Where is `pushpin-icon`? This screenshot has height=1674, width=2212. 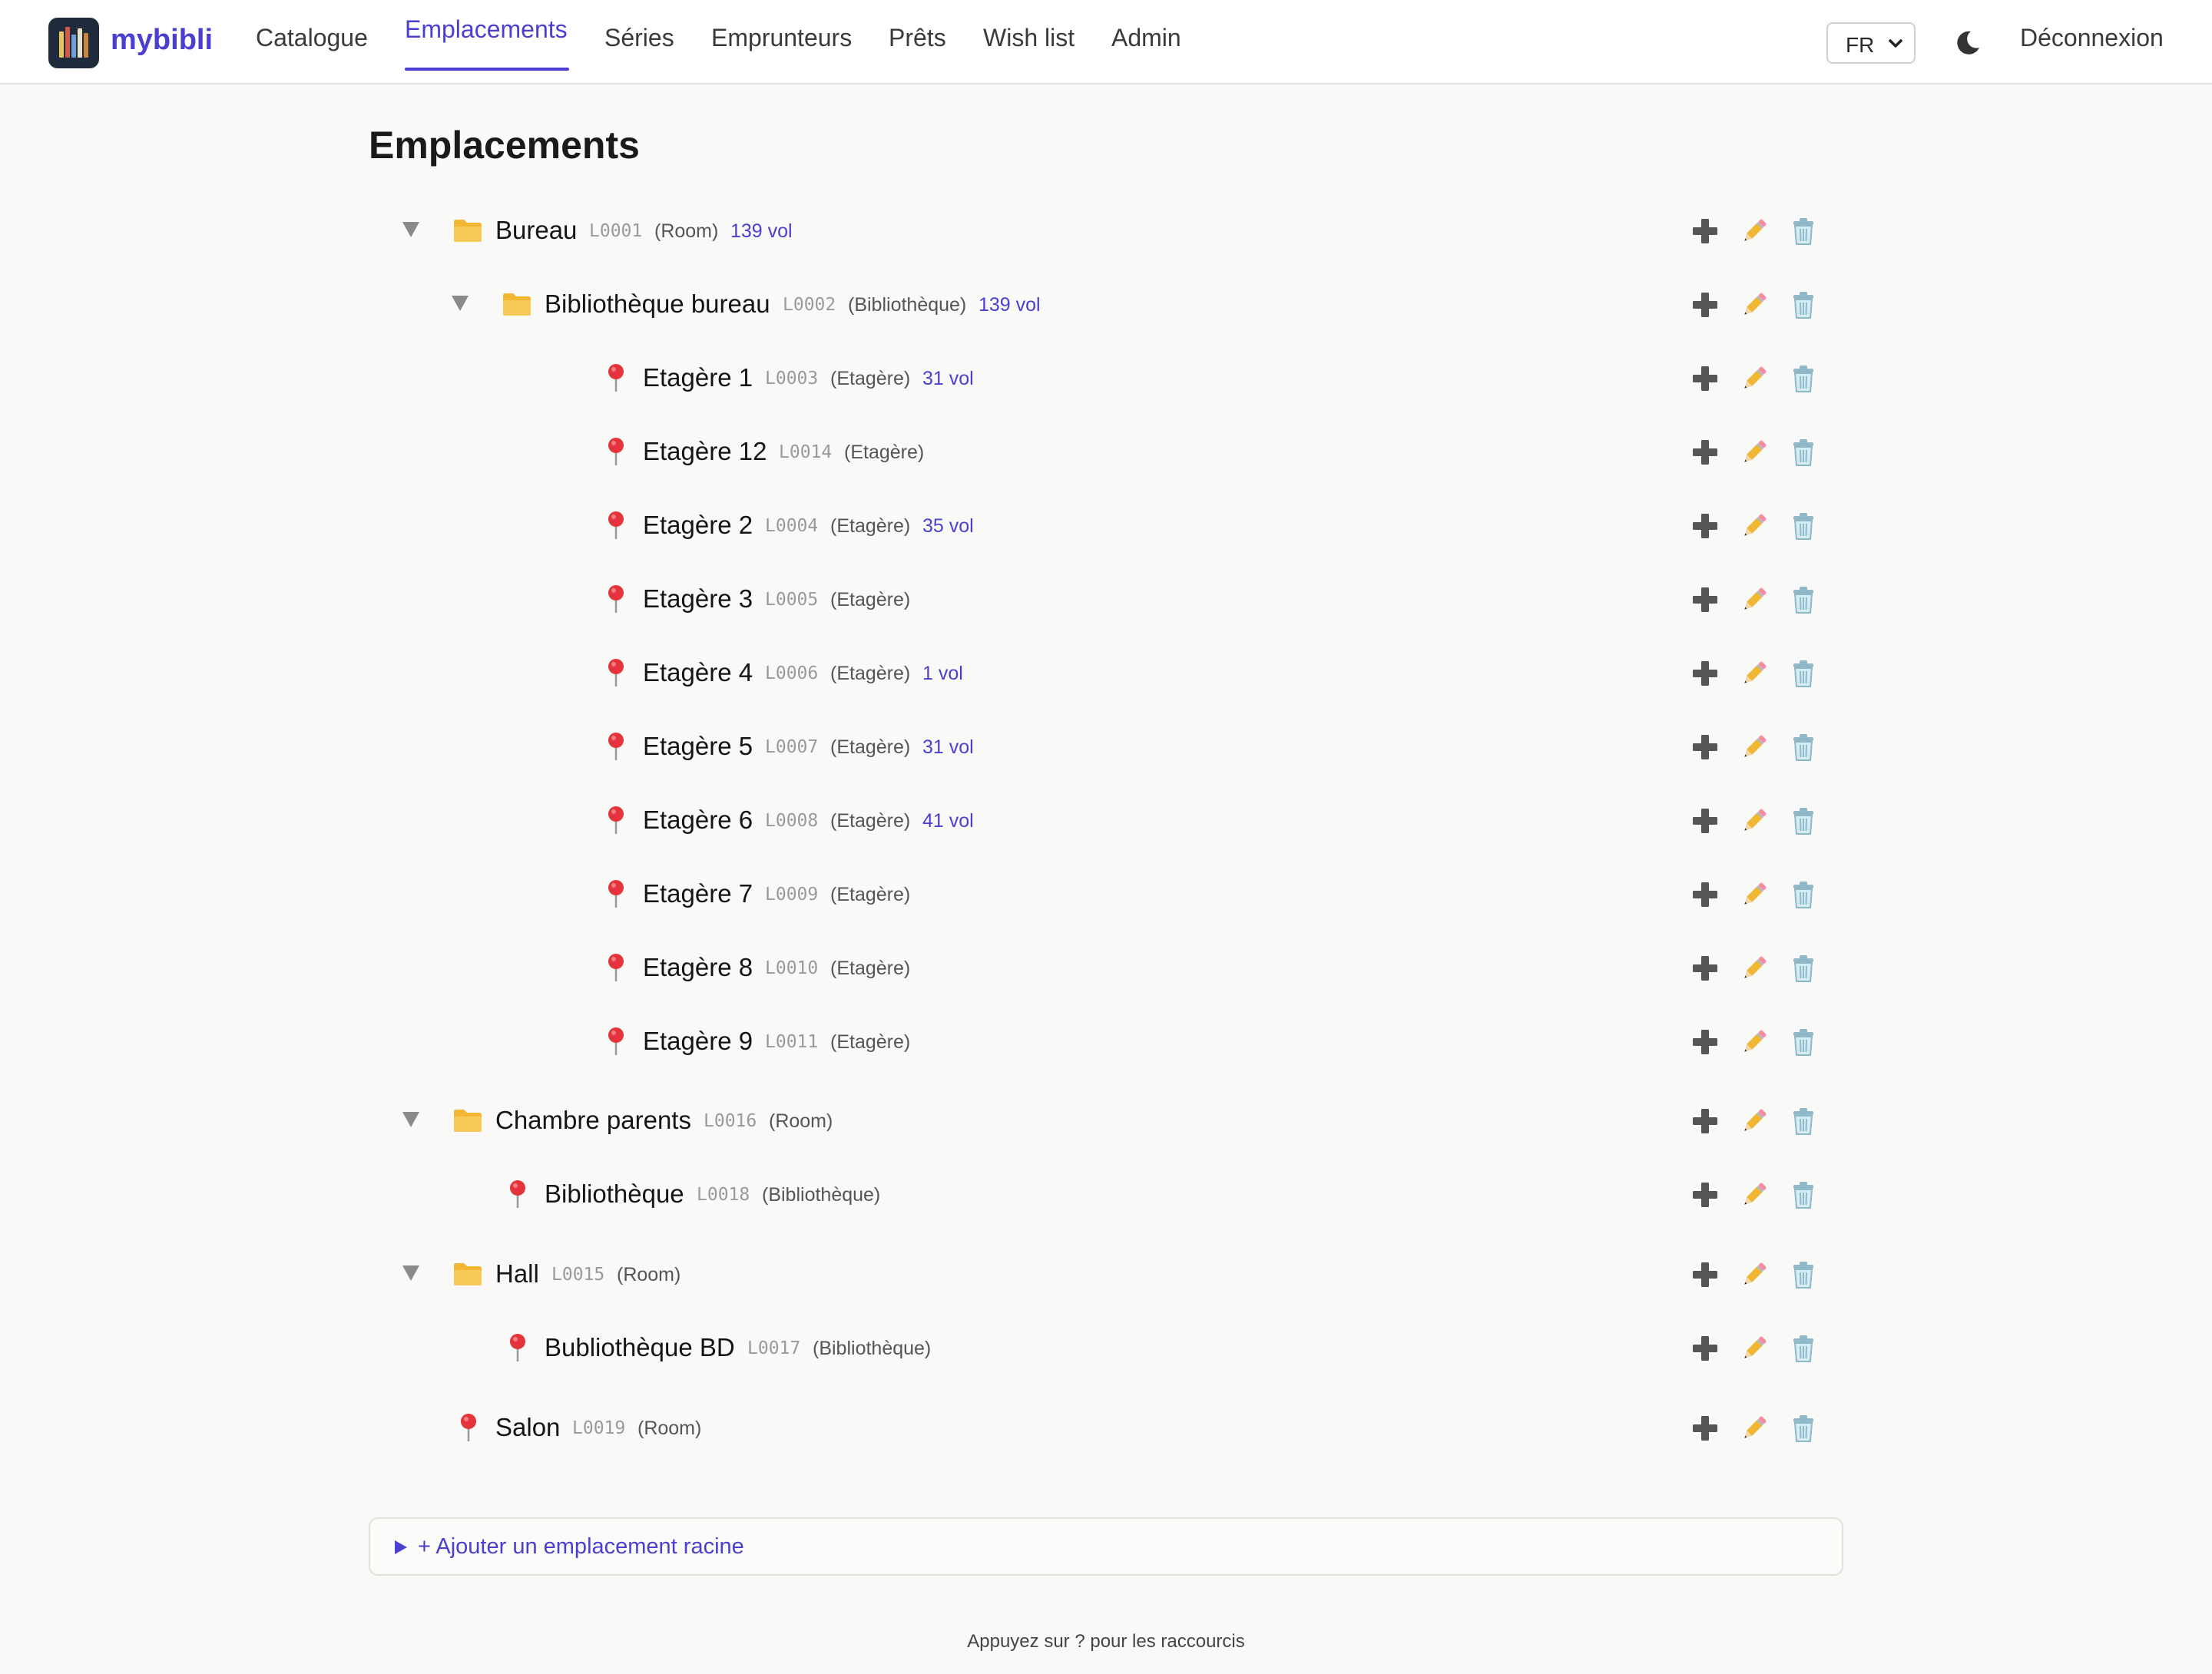 pushpin-icon is located at coordinates (518, 1347).